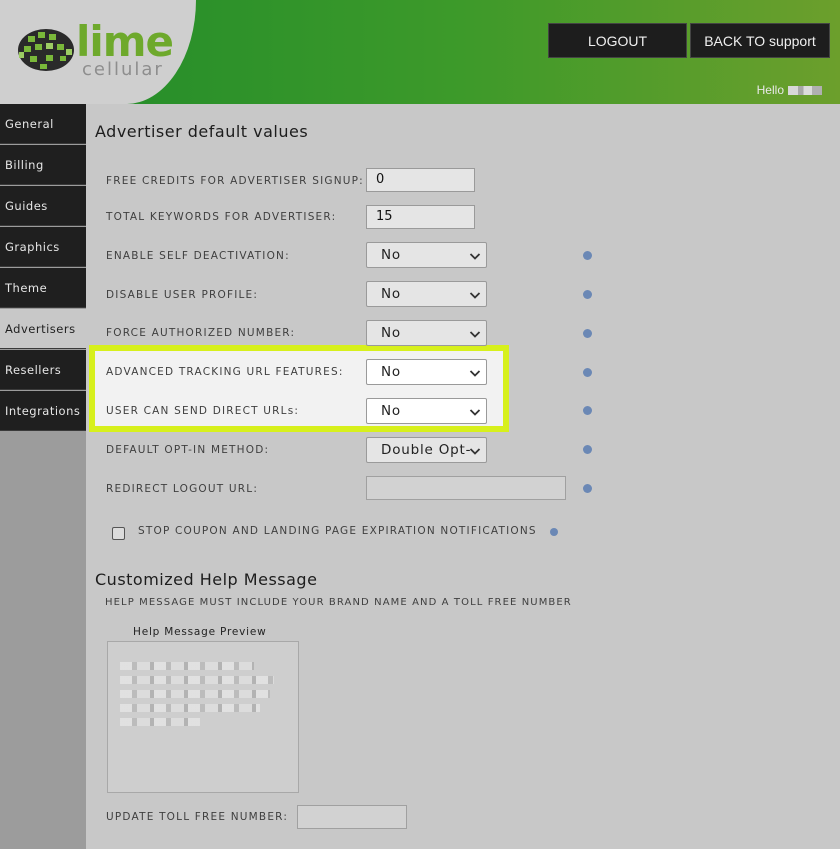  Describe the element at coordinates (201, 333) in the screenshot. I see `force-authorized-label: FORCE AUTHORIZED NUMBER:` at that location.